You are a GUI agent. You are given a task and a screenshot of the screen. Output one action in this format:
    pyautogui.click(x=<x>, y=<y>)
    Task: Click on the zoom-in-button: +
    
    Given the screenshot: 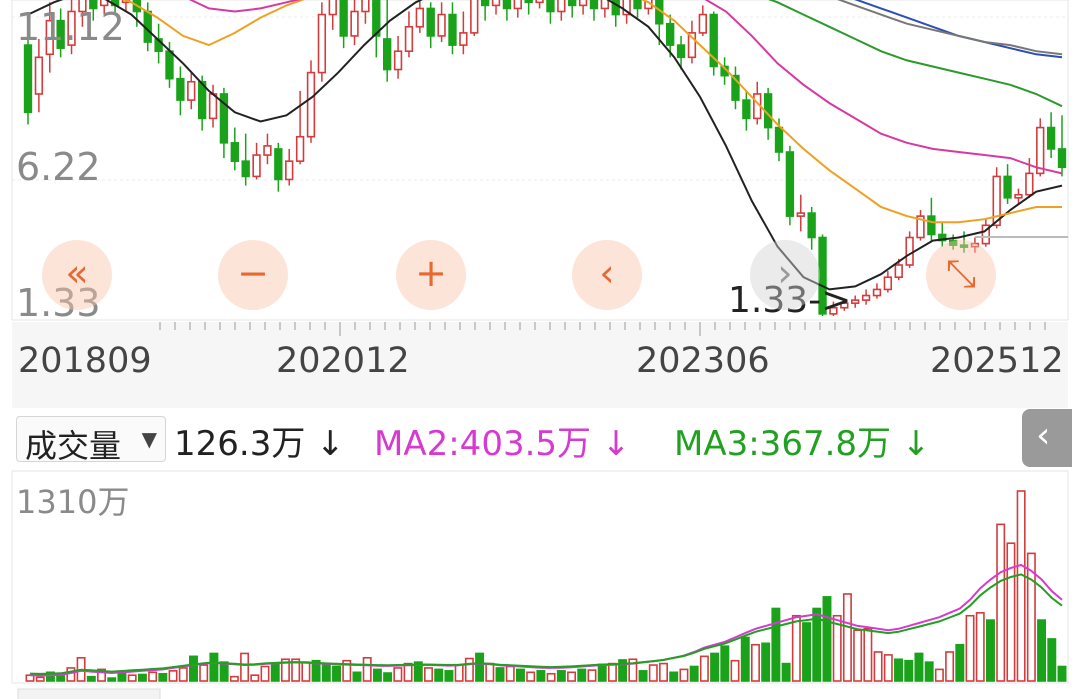 What is the action you would take?
    pyautogui.click(x=431, y=275)
    